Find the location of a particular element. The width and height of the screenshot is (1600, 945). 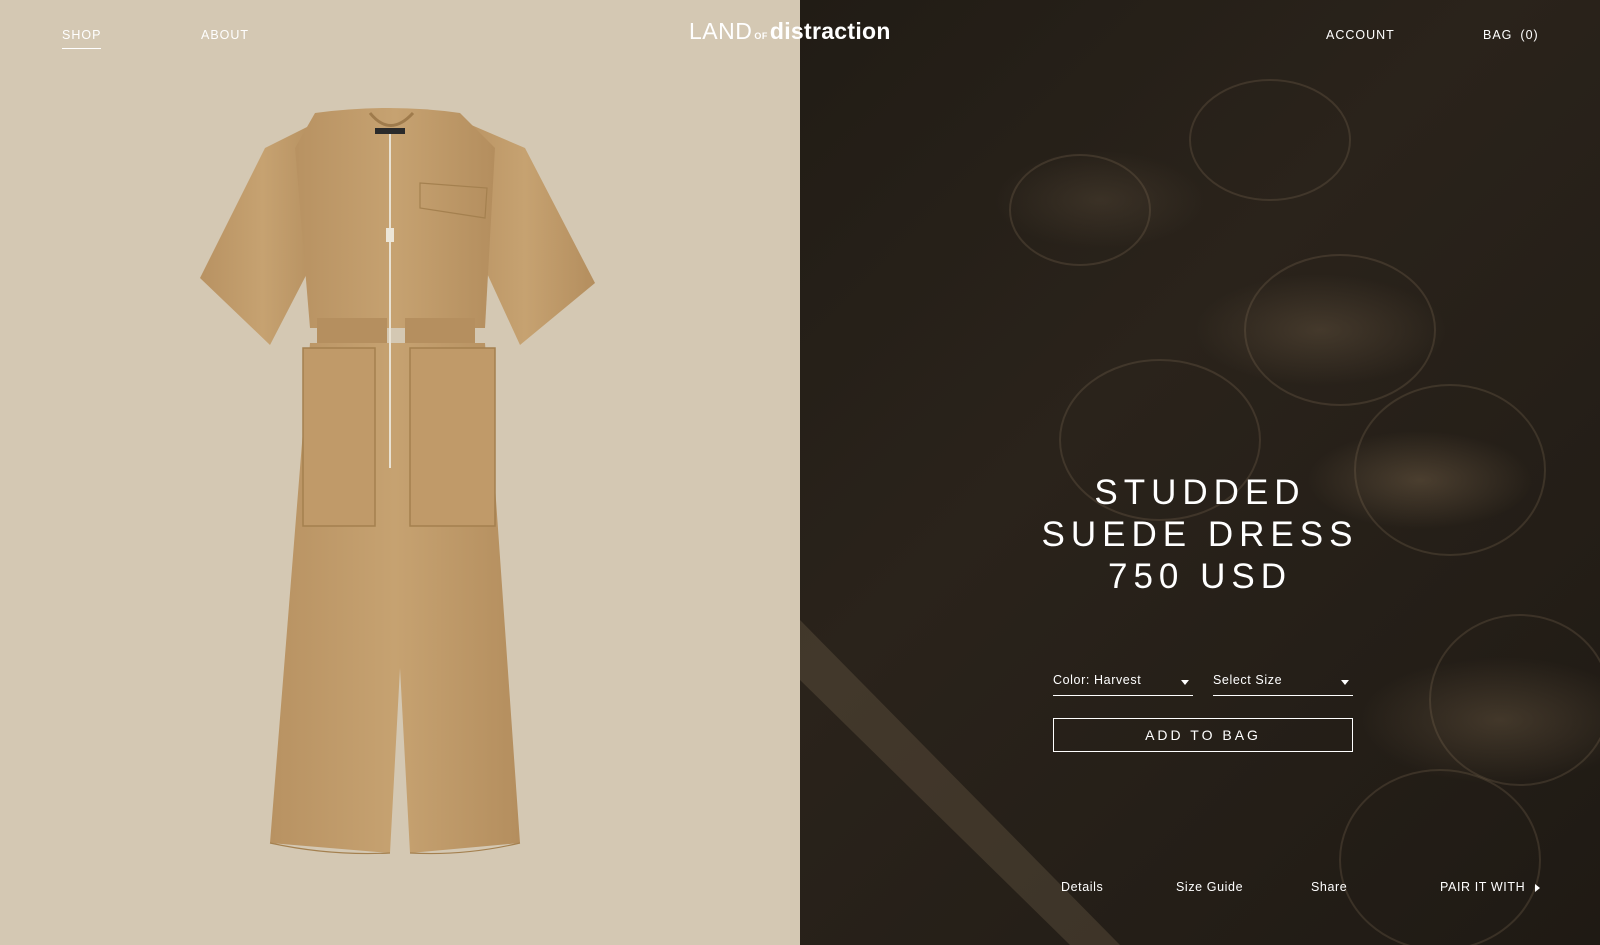

size-select-label: Select Size is located at coordinates (1248, 680).